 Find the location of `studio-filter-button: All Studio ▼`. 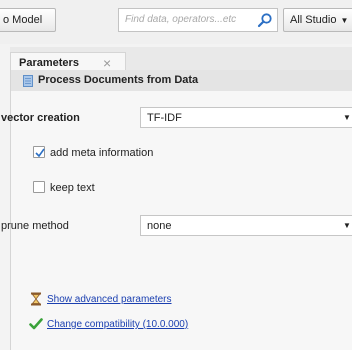

studio-filter-button: All Studio ▼ is located at coordinates (317, 20).